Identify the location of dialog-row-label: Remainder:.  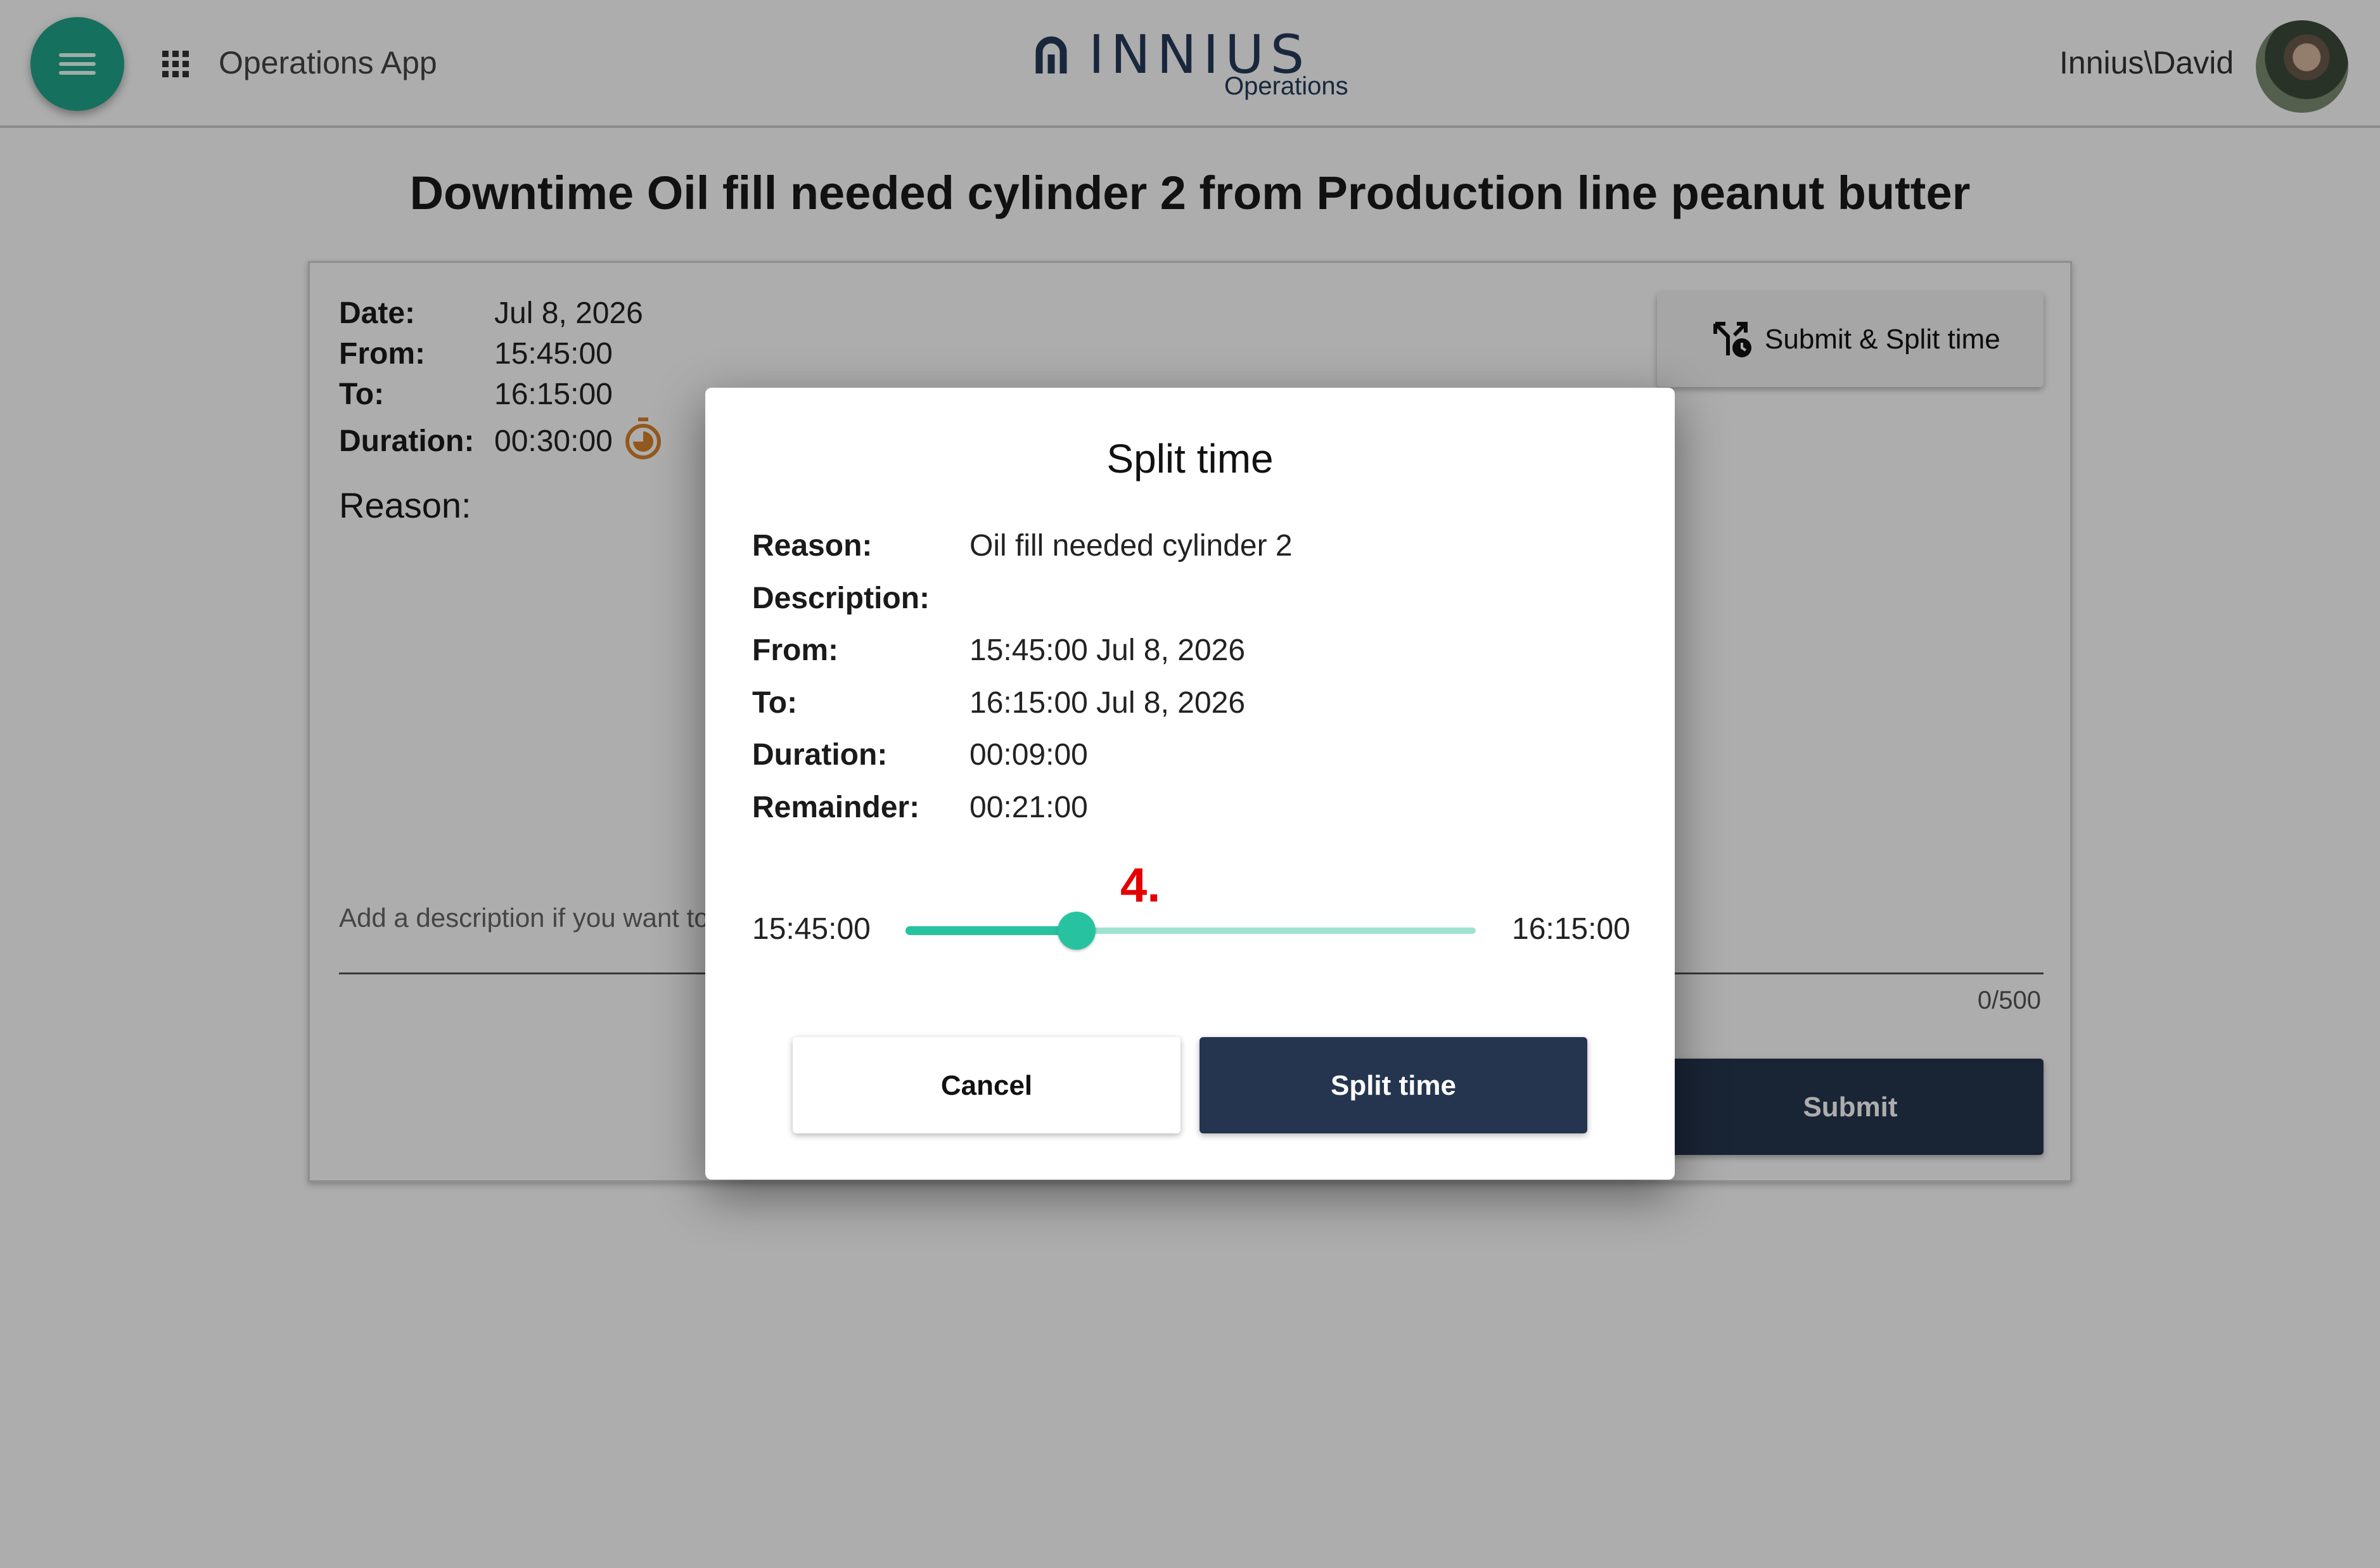
(836, 807).